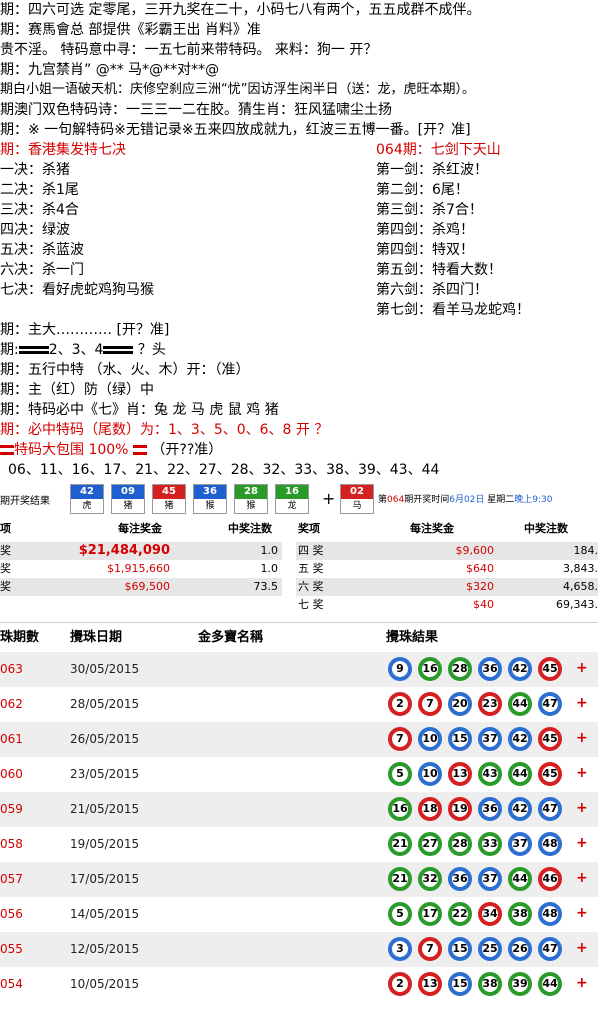 This screenshot has width=598, height=1017. What do you see at coordinates (299, 844) in the screenshot?
I see `history-row: 058 19/05/2015 21 27 28 33 37 48 +` at bounding box center [299, 844].